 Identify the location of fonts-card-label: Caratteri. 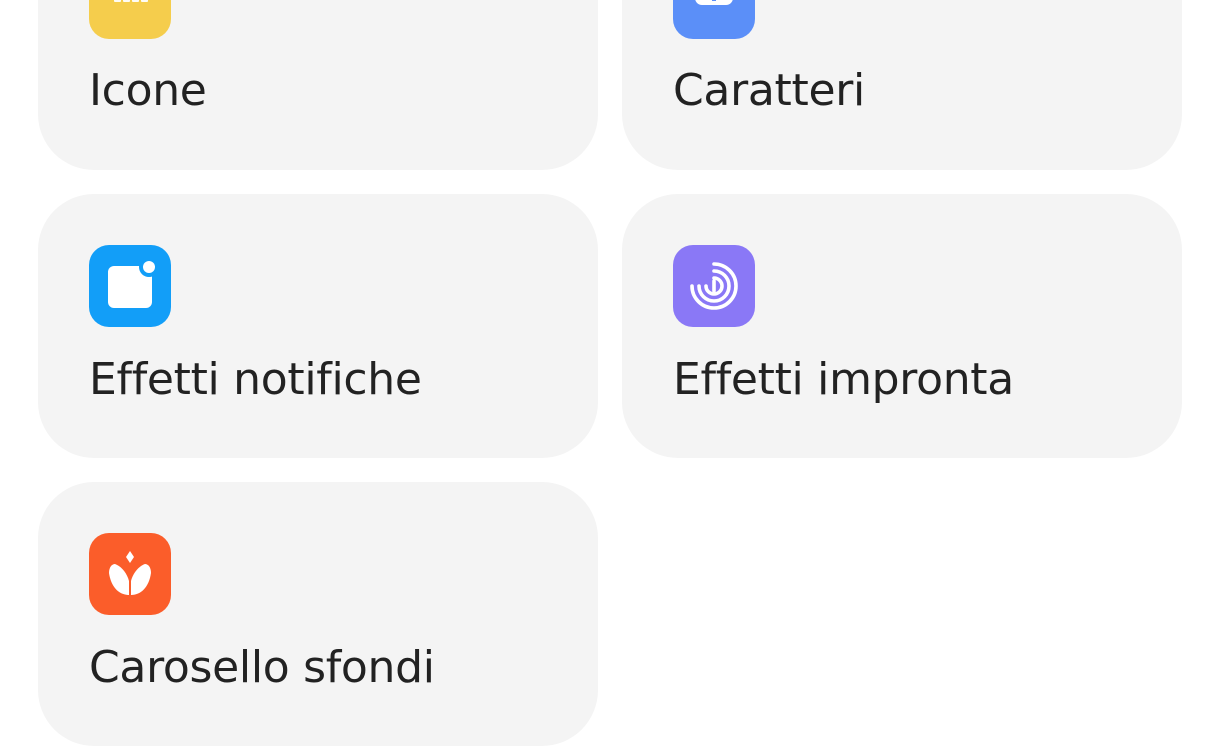
(769, 90).